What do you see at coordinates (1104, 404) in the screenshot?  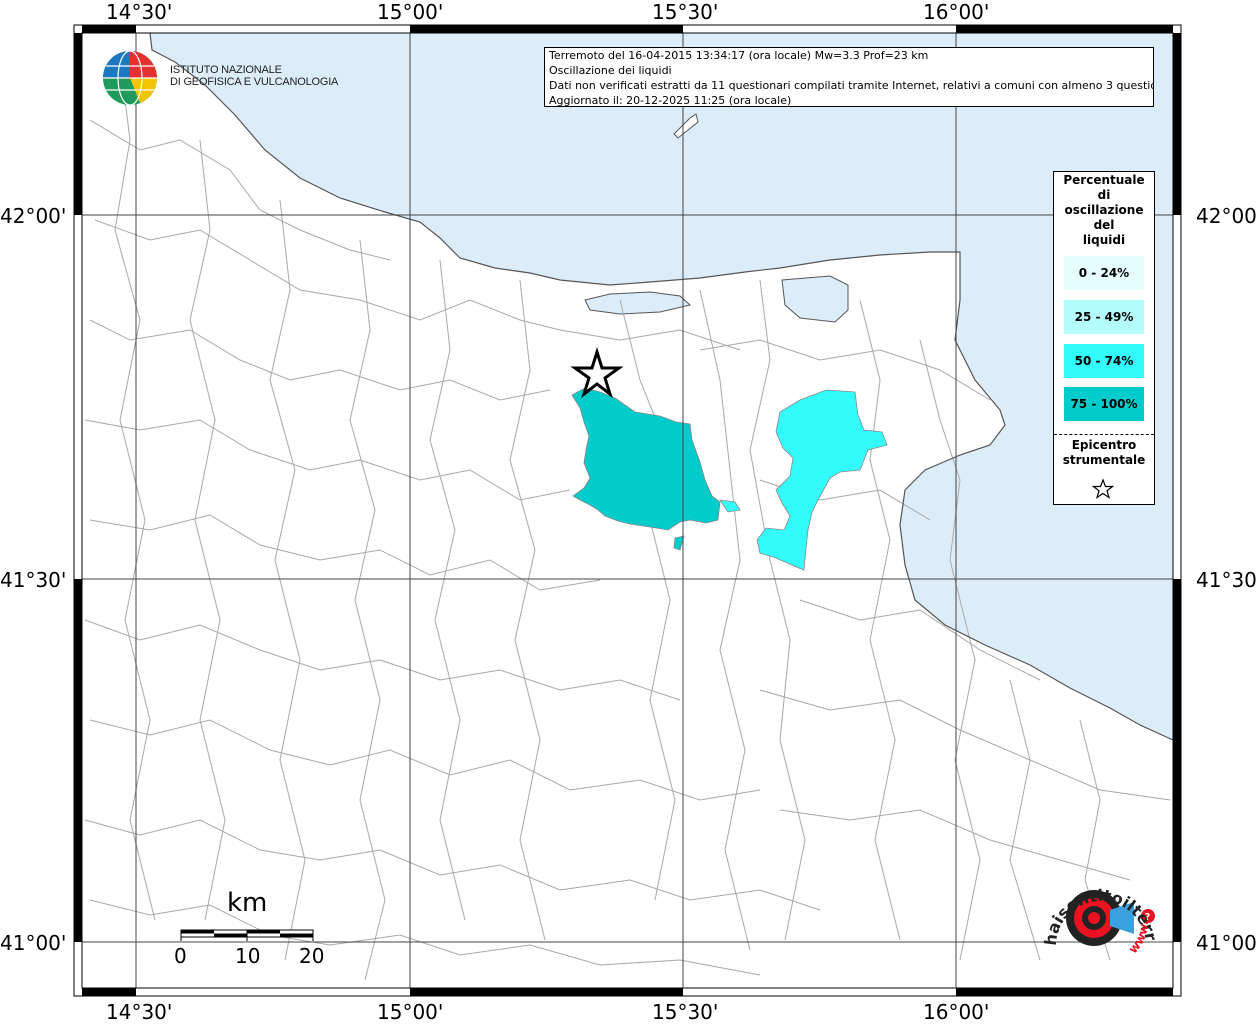 I see `legend-item-75-100: 75 - 100%` at bounding box center [1104, 404].